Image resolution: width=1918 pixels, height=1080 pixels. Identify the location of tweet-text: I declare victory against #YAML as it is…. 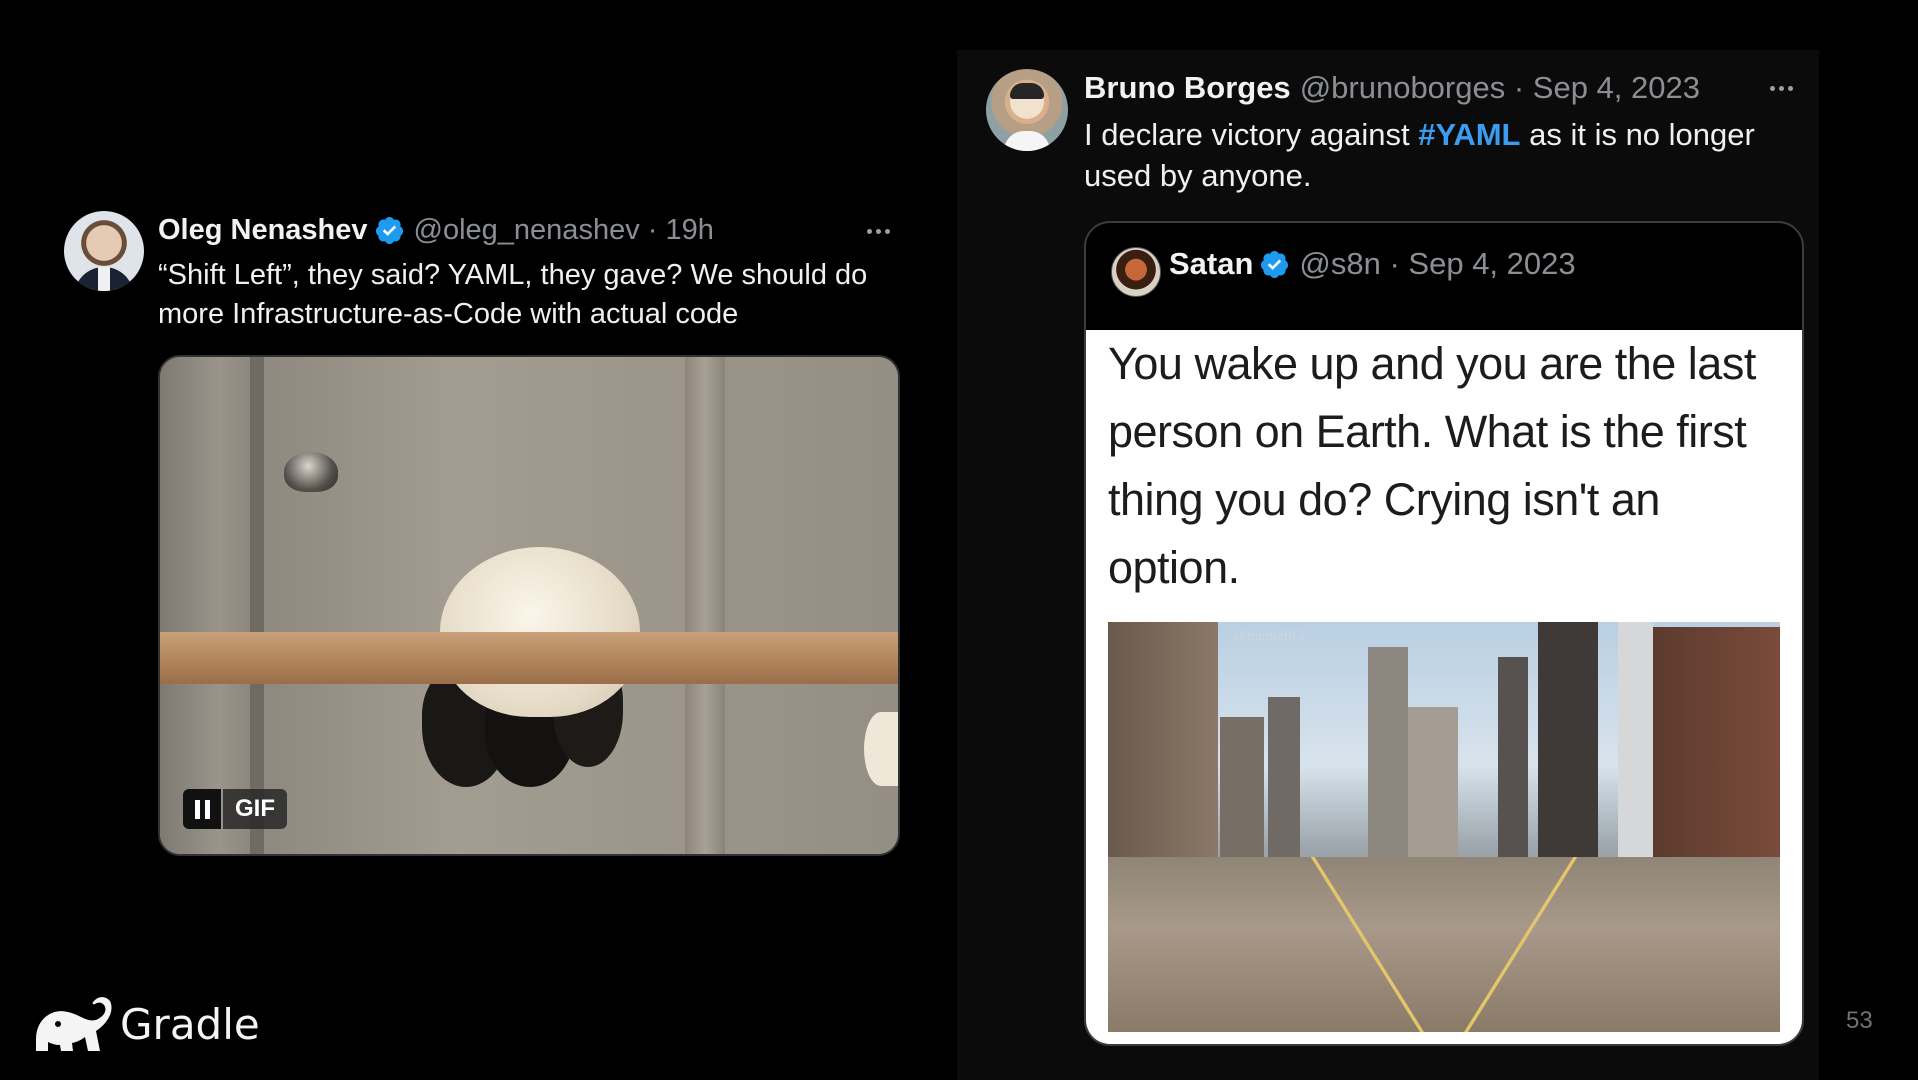
(1434, 155).